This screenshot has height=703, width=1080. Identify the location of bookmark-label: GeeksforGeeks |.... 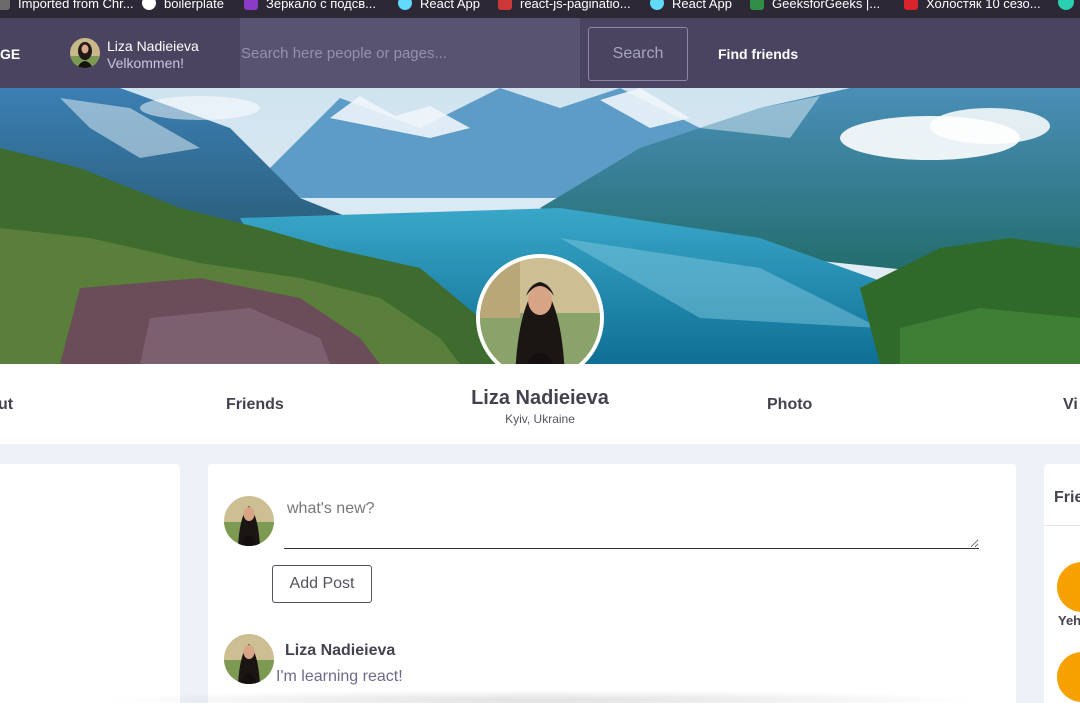
(826, 5).